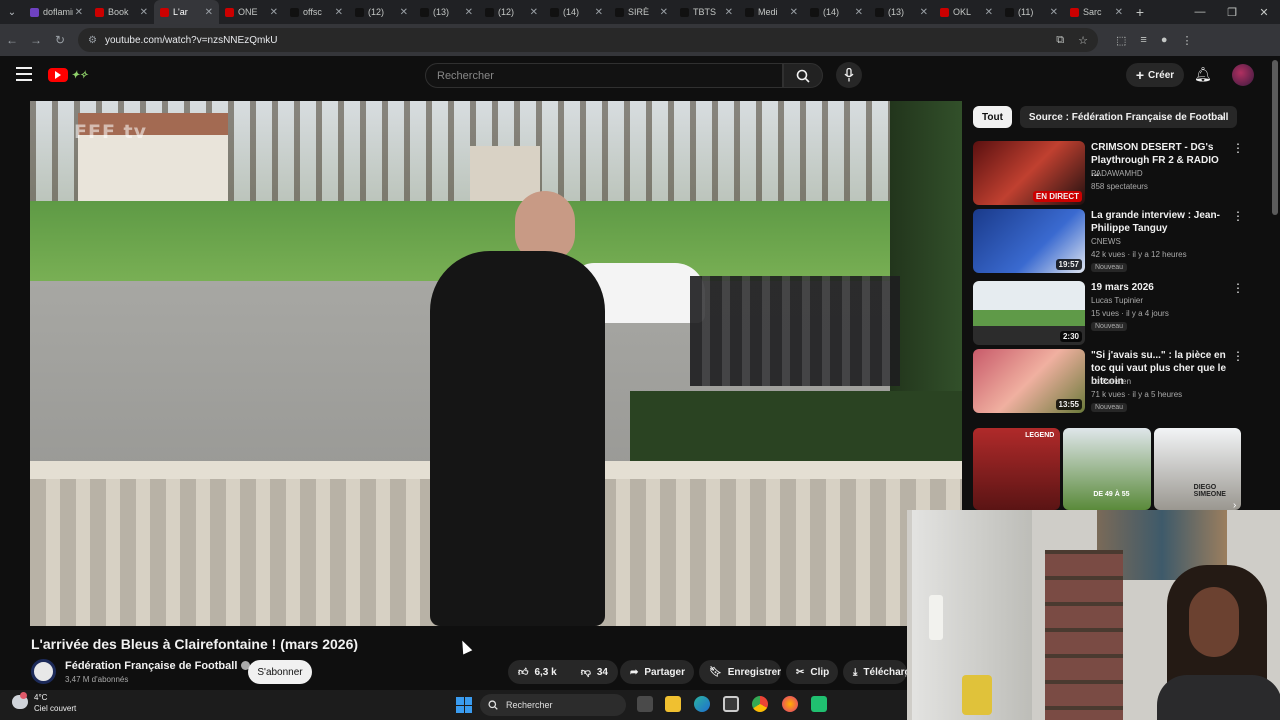  Describe the element at coordinates (657, 672) in the screenshot. I see `share-button: ➦ Partager` at that location.